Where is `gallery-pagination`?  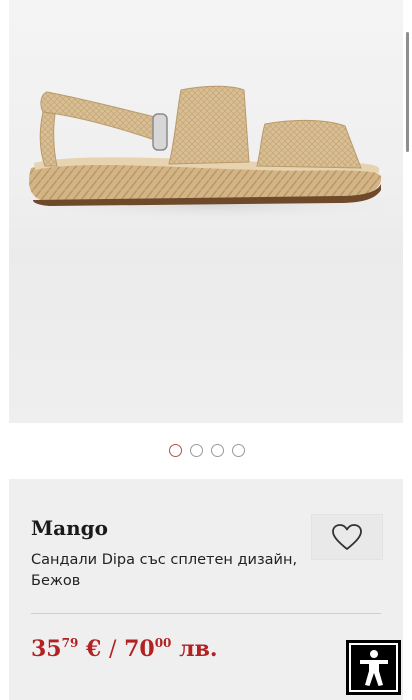 gallery-pagination is located at coordinates (206, 451).